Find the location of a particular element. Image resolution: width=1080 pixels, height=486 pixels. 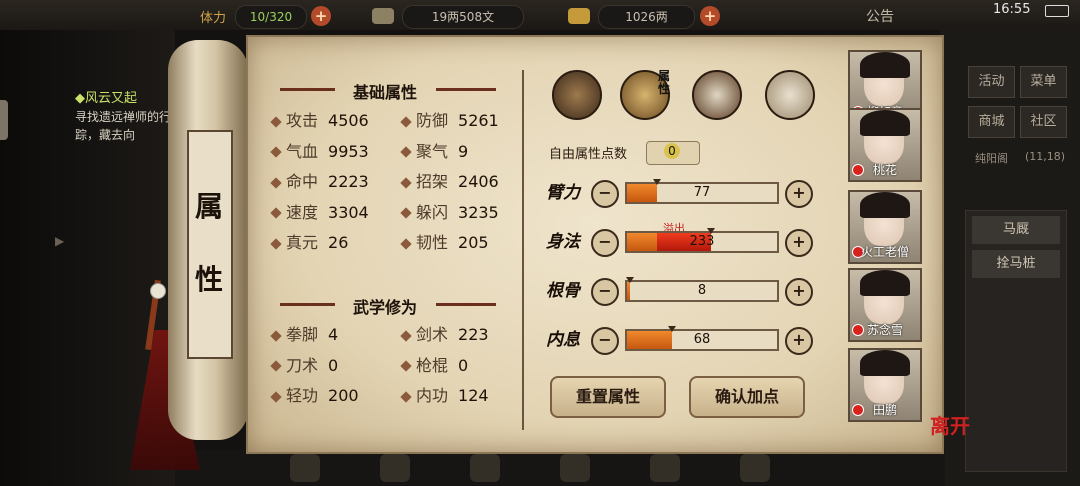

stat-name: 躲闪 is located at coordinates (432, 212).